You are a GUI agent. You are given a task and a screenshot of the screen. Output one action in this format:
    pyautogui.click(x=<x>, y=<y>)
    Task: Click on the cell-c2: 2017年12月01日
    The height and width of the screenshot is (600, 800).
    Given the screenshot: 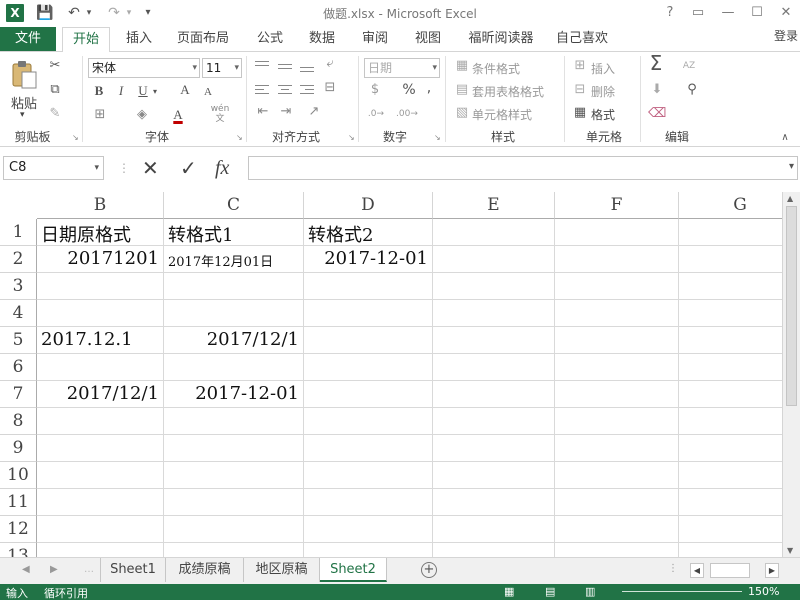 What is the action you would take?
    pyautogui.click(x=234, y=259)
    